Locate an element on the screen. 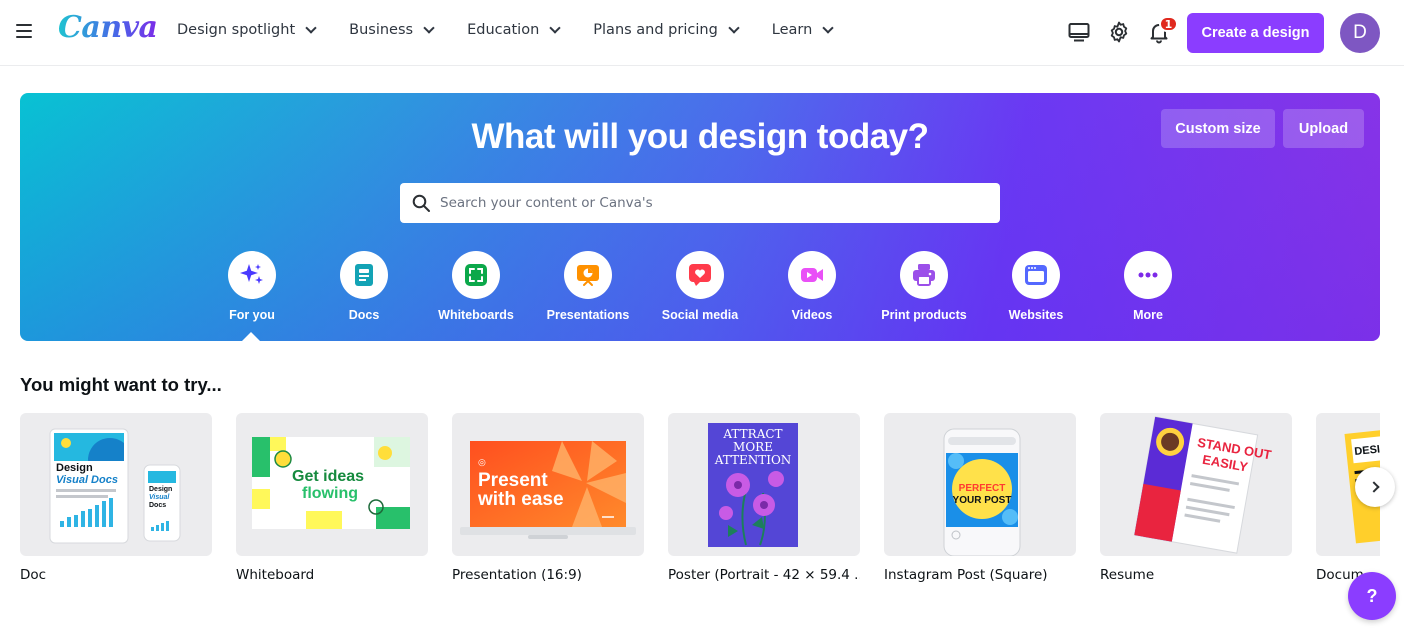 This screenshot has width=1404, height=628. printer-icon is located at coordinates (924, 275).